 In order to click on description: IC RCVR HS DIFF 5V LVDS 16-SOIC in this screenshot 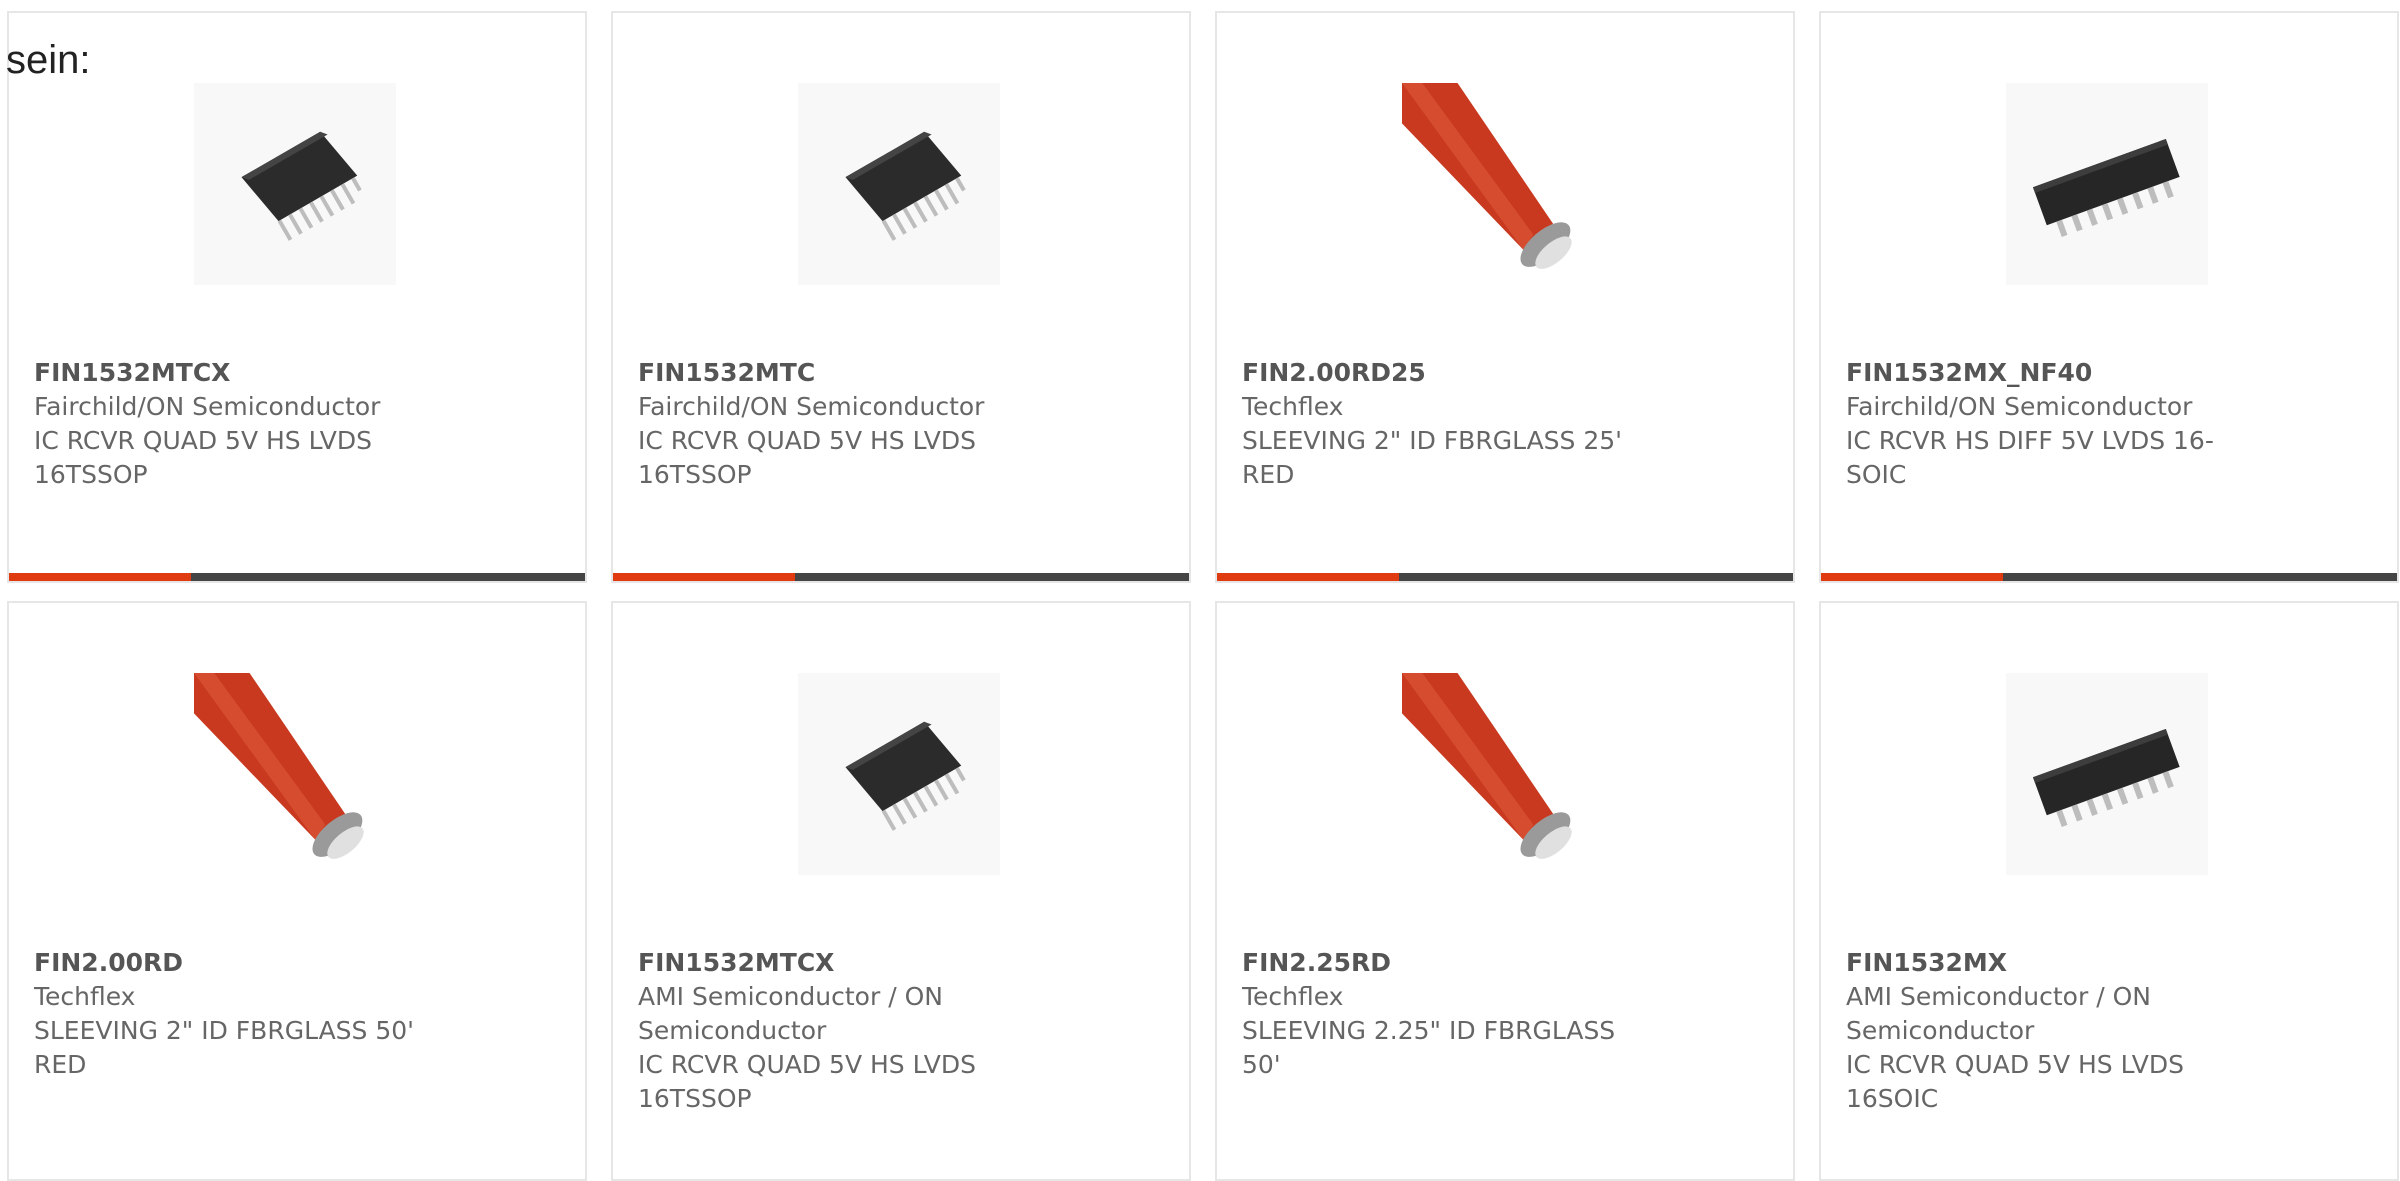, I will do `click(2030, 457)`.